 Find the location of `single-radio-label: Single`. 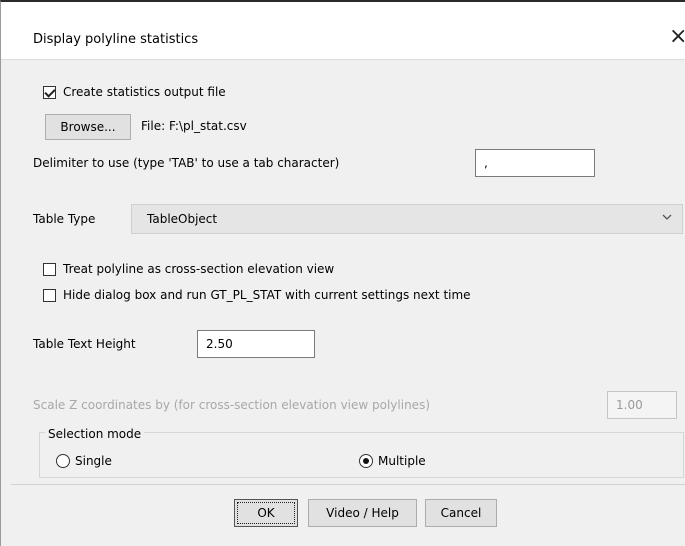

single-radio-label: Single is located at coordinates (93, 461).